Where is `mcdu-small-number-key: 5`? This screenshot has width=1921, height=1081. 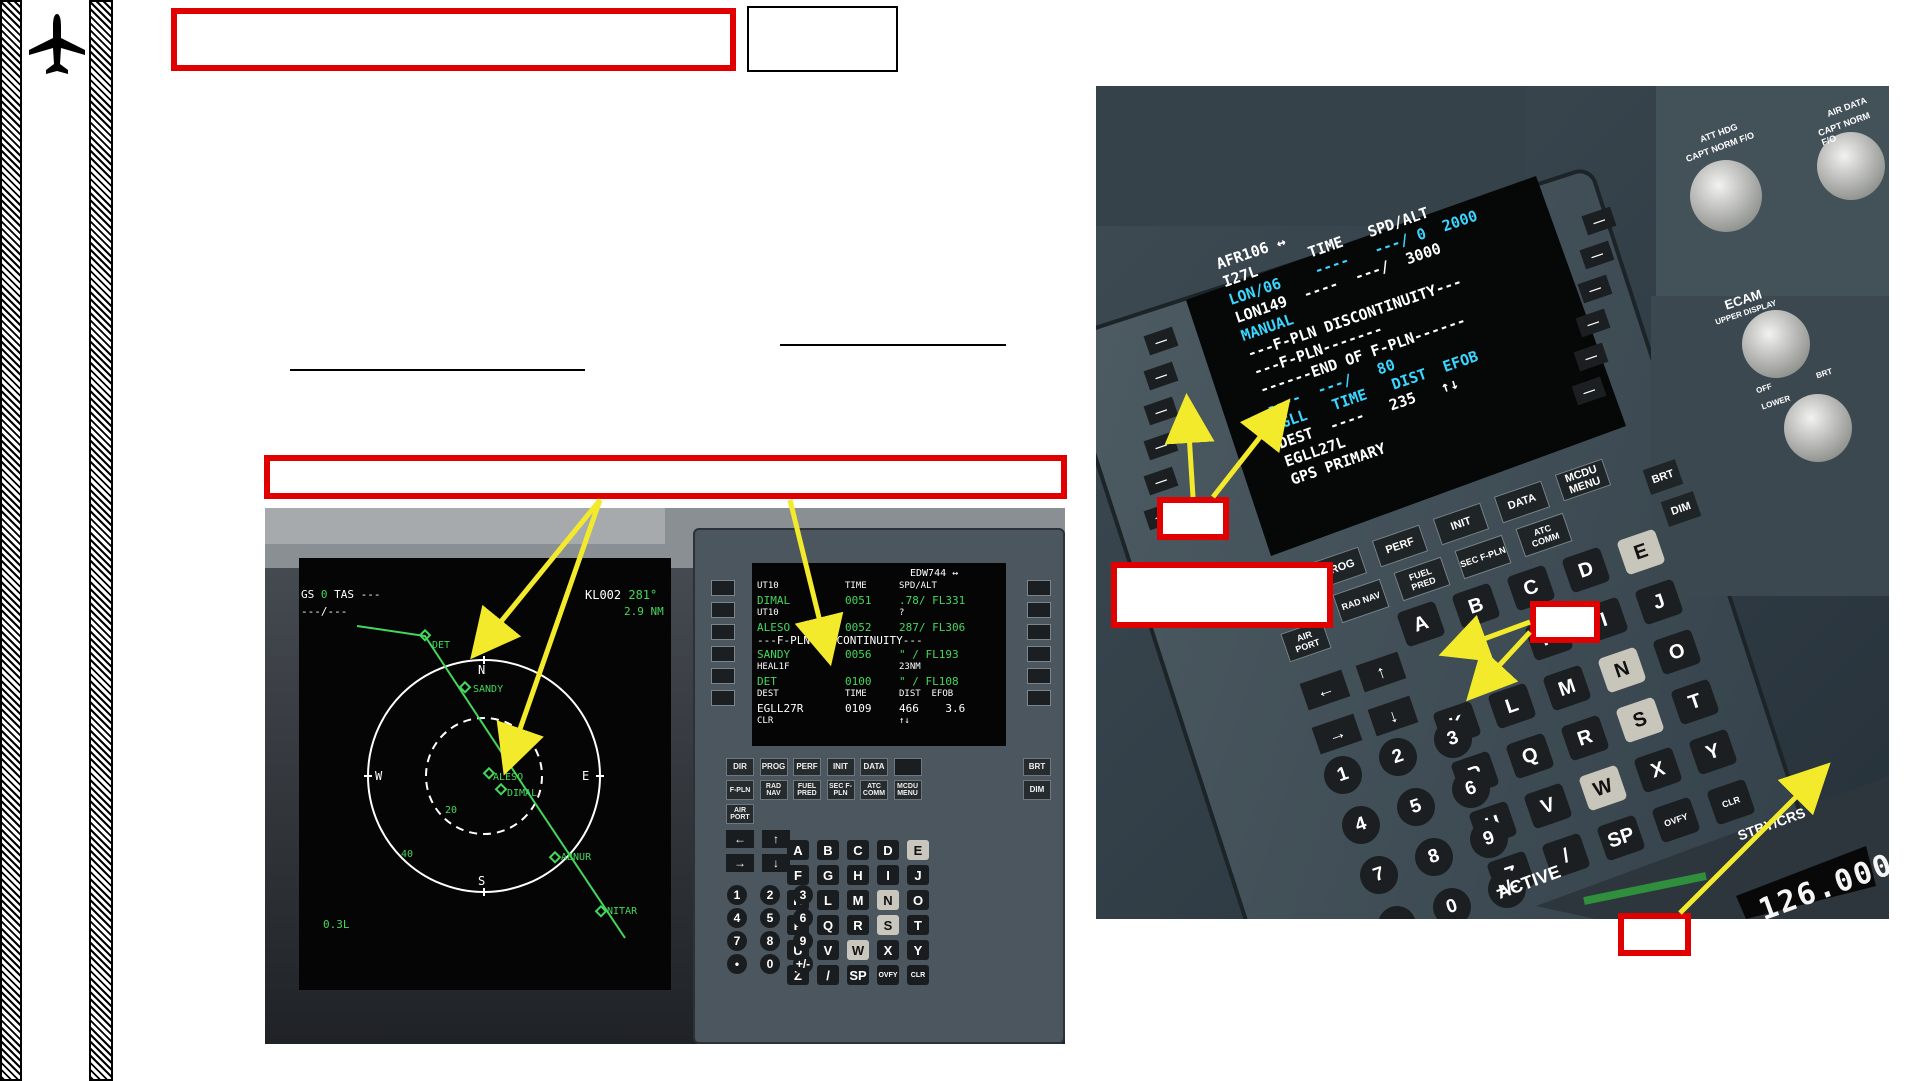
mcdu-small-number-key: 5 is located at coordinates (770, 918).